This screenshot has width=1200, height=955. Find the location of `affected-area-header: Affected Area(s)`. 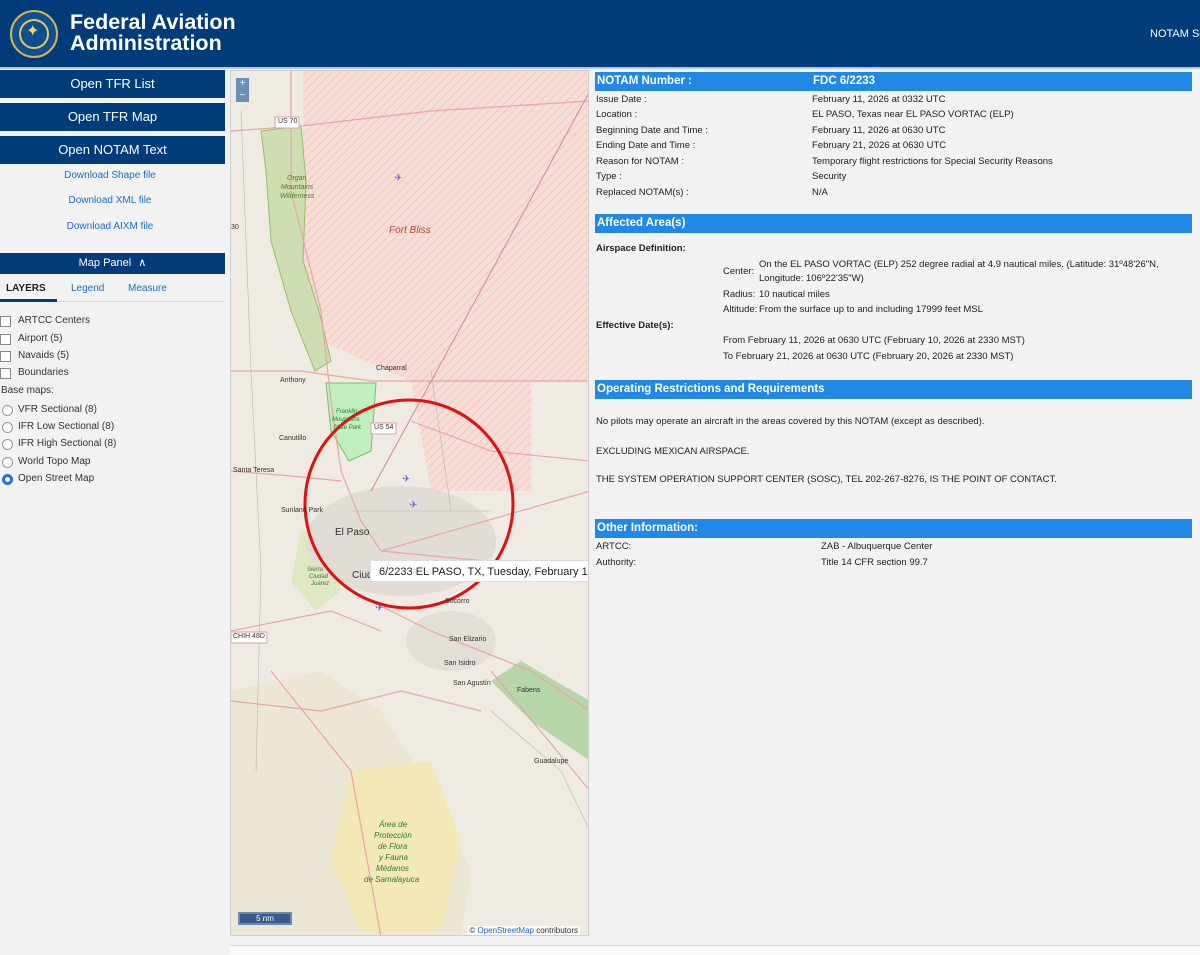

affected-area-header: Affected Area(s) is located at coordinates (893, 223).